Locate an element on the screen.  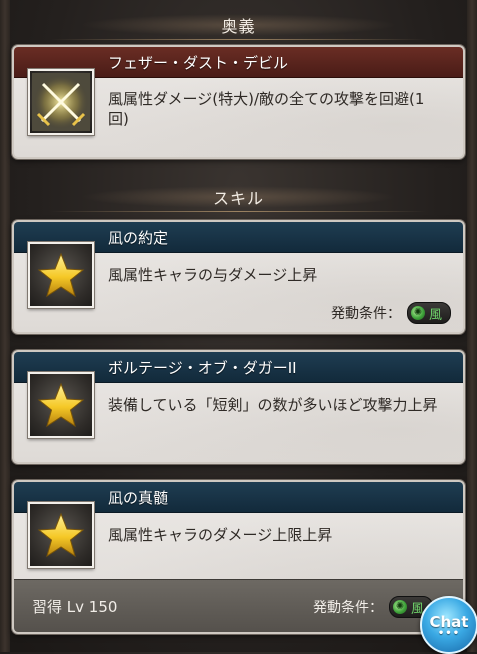
chat-button: Chat ••• is located at coordinates (448, 625).